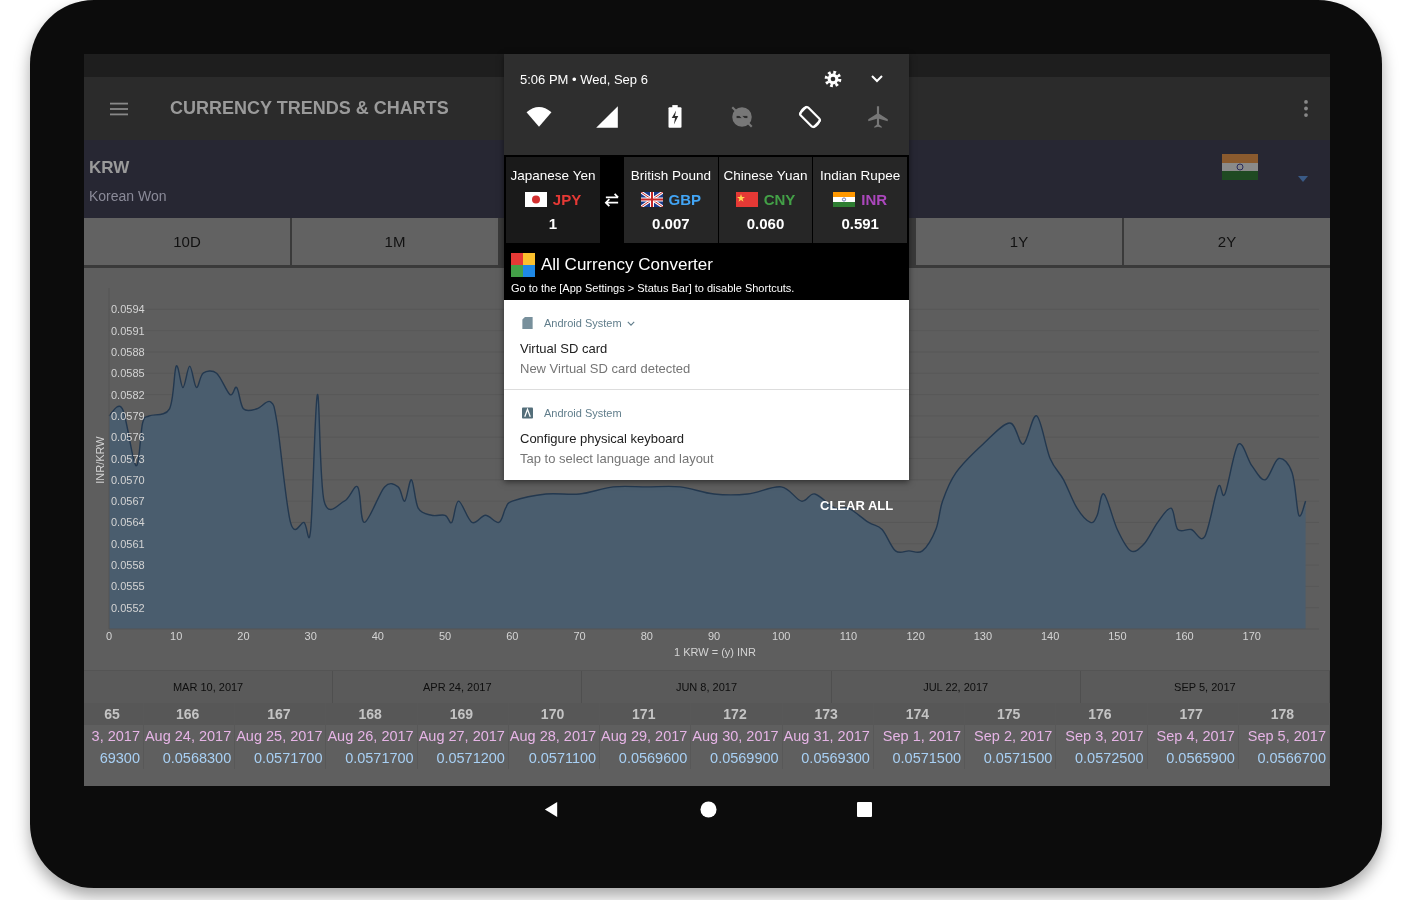 Image resolution: width=1412 pixels, height=900 pixels. I want to click on x-tick-label: 170, so click(1251, 636).